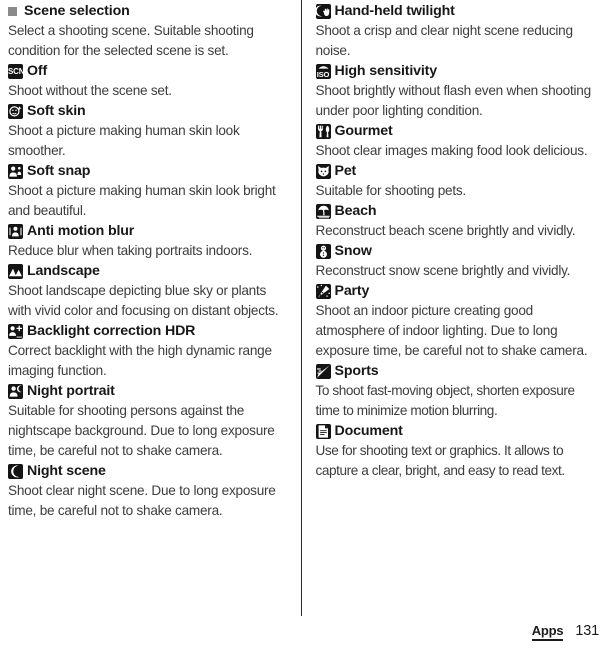 The width and height of the screenshot is (607, 649). I want to click on list-item-label: Night portrait, so click(71, 391).